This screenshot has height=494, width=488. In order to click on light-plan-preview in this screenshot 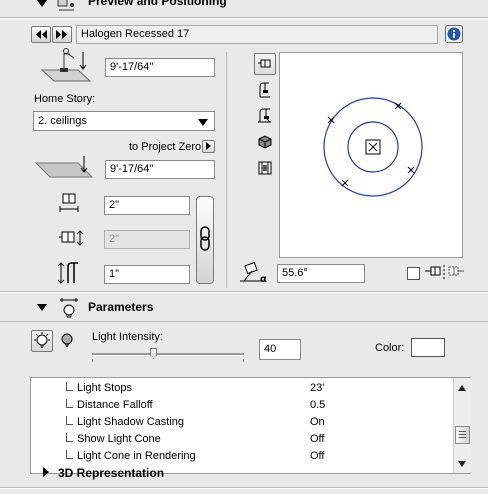, I will do `click(373, 147)`.